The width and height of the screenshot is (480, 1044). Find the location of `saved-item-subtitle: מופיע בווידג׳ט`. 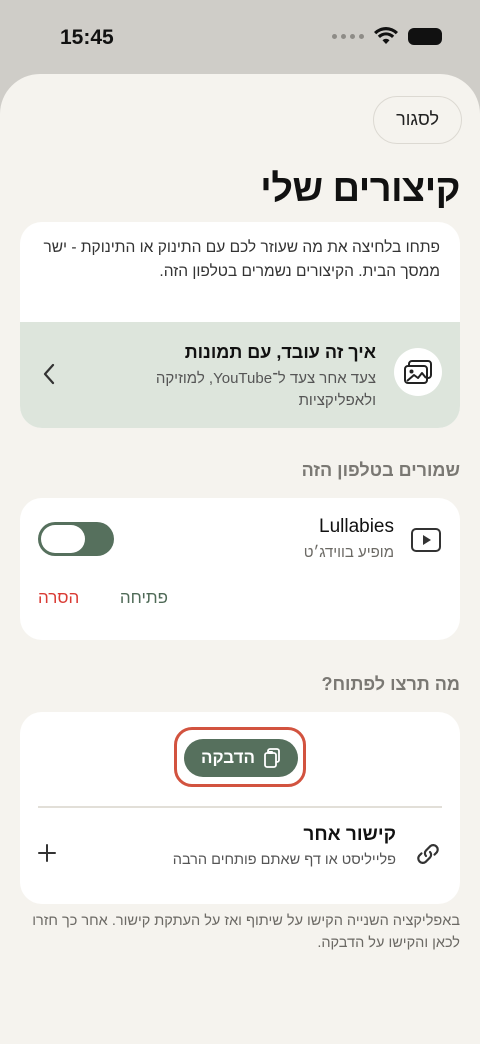

saved-item-subtitle: מופיע בווידג׳ט is located at coordinates (348, 552).